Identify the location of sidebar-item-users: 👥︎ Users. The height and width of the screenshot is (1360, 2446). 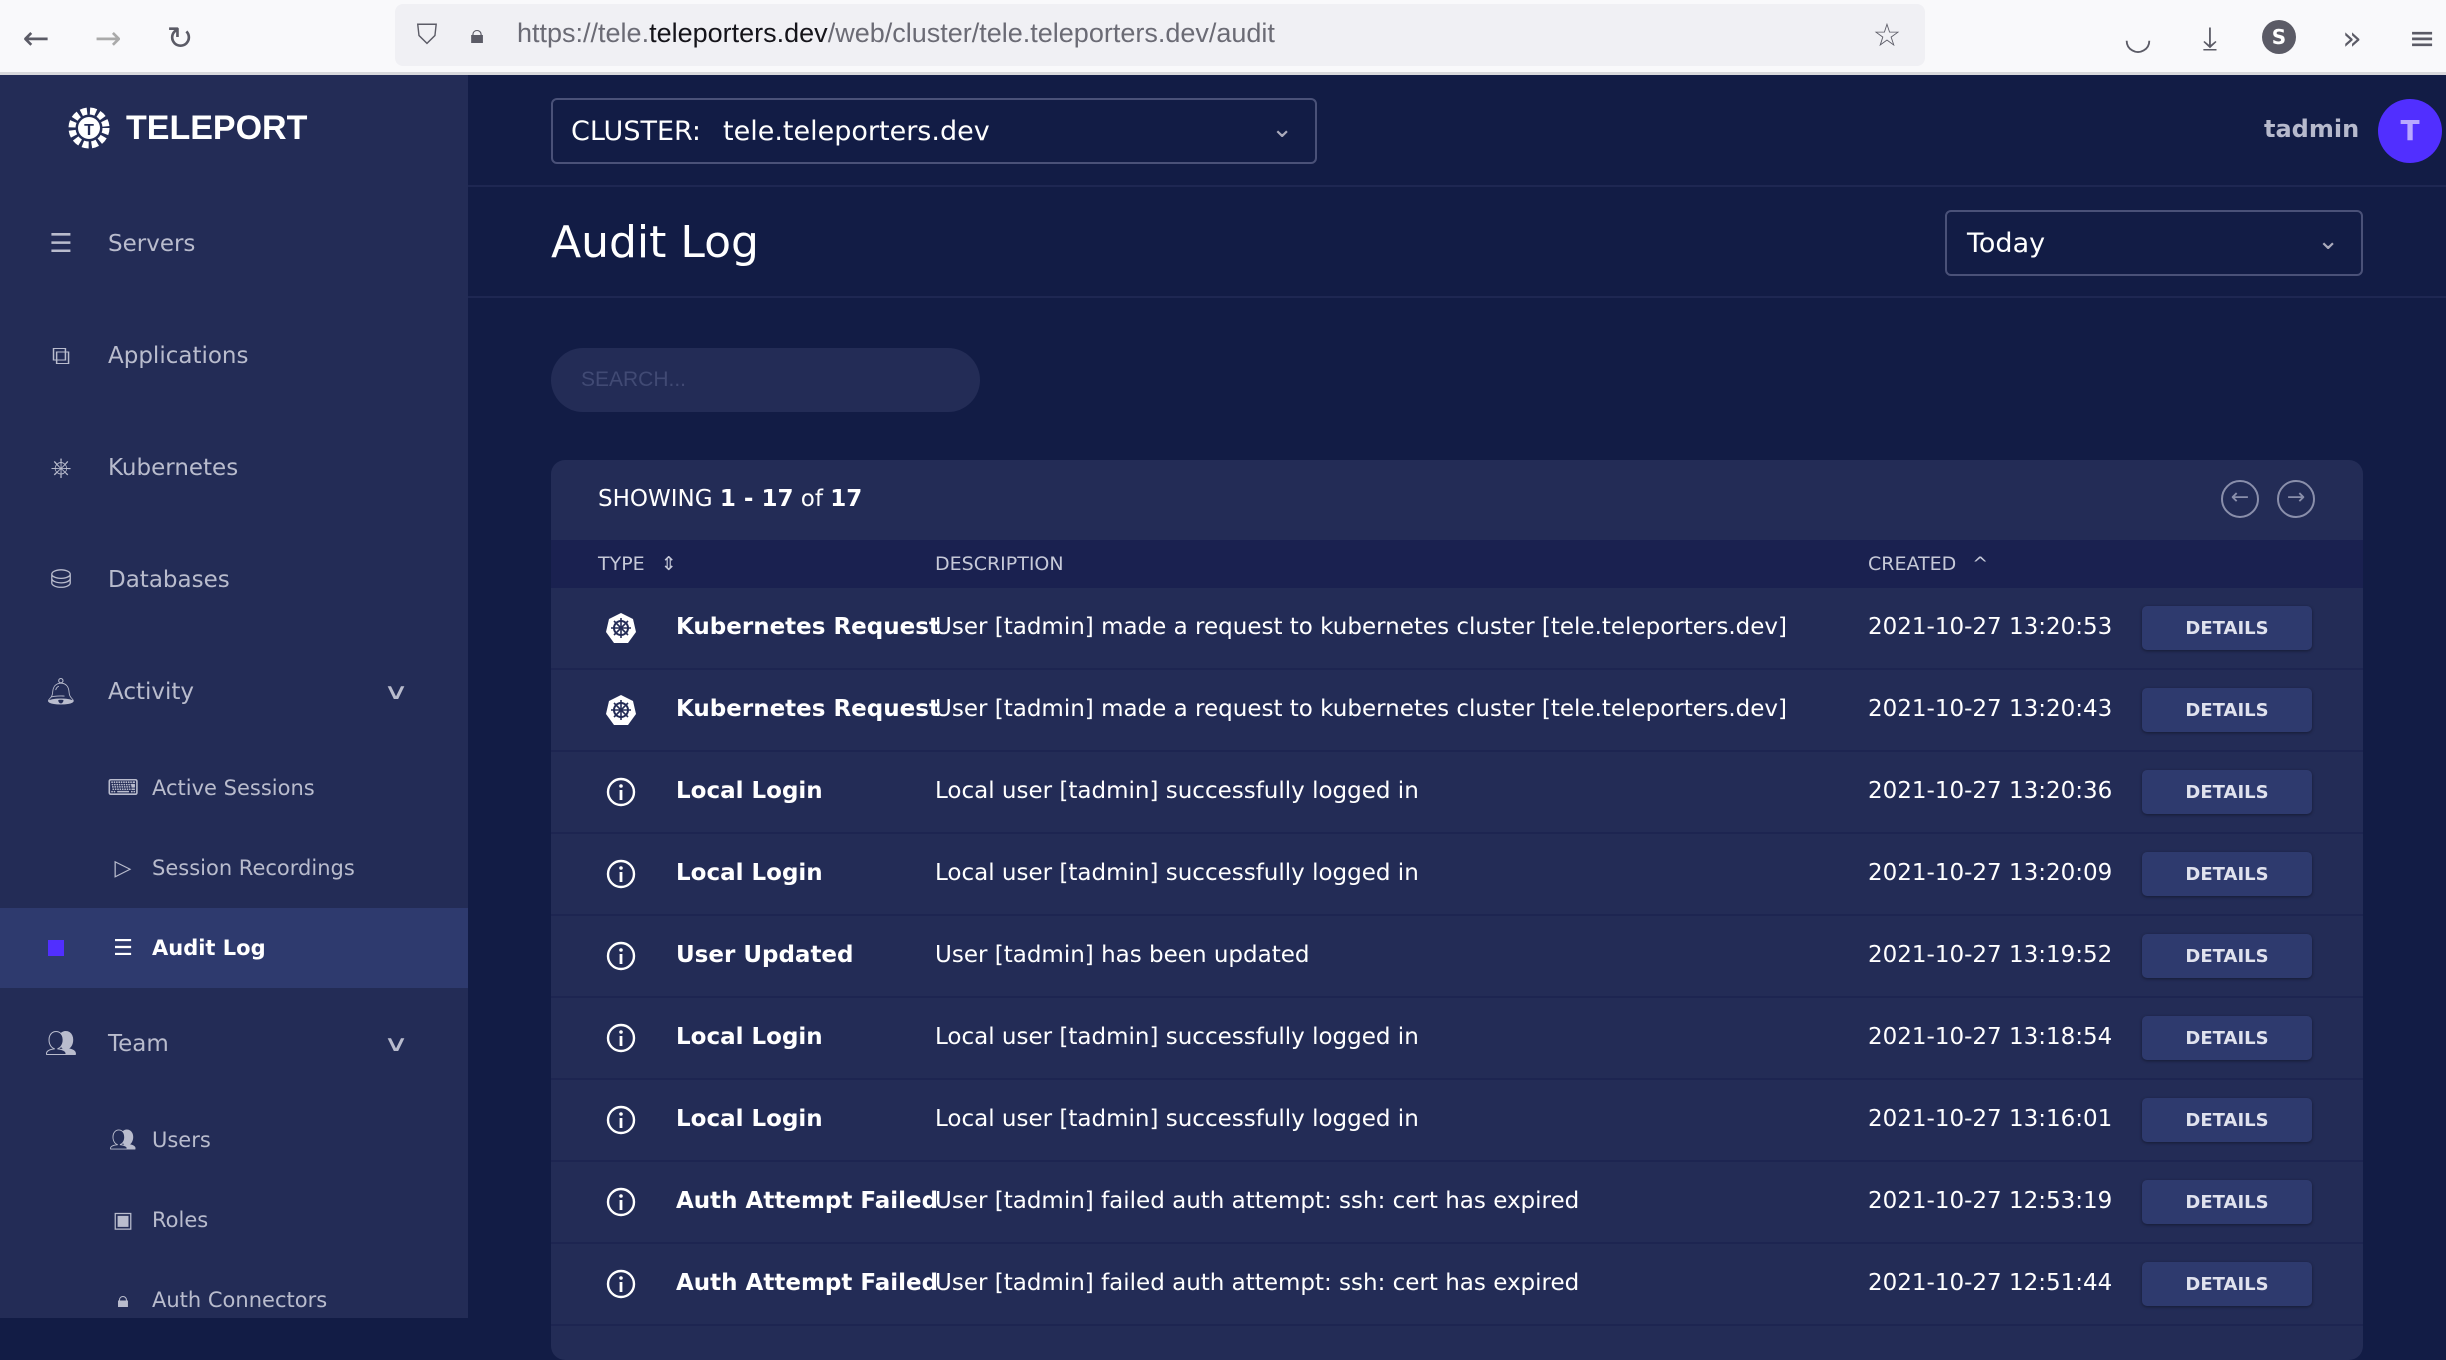
(234, 1140).